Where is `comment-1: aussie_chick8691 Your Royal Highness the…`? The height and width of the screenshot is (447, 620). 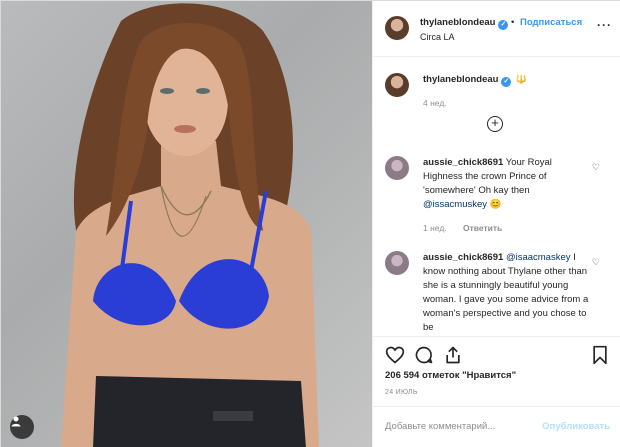 comment-1: aussie_chick8691 Your Royal Highness the… is located at coordinates (507, 184).